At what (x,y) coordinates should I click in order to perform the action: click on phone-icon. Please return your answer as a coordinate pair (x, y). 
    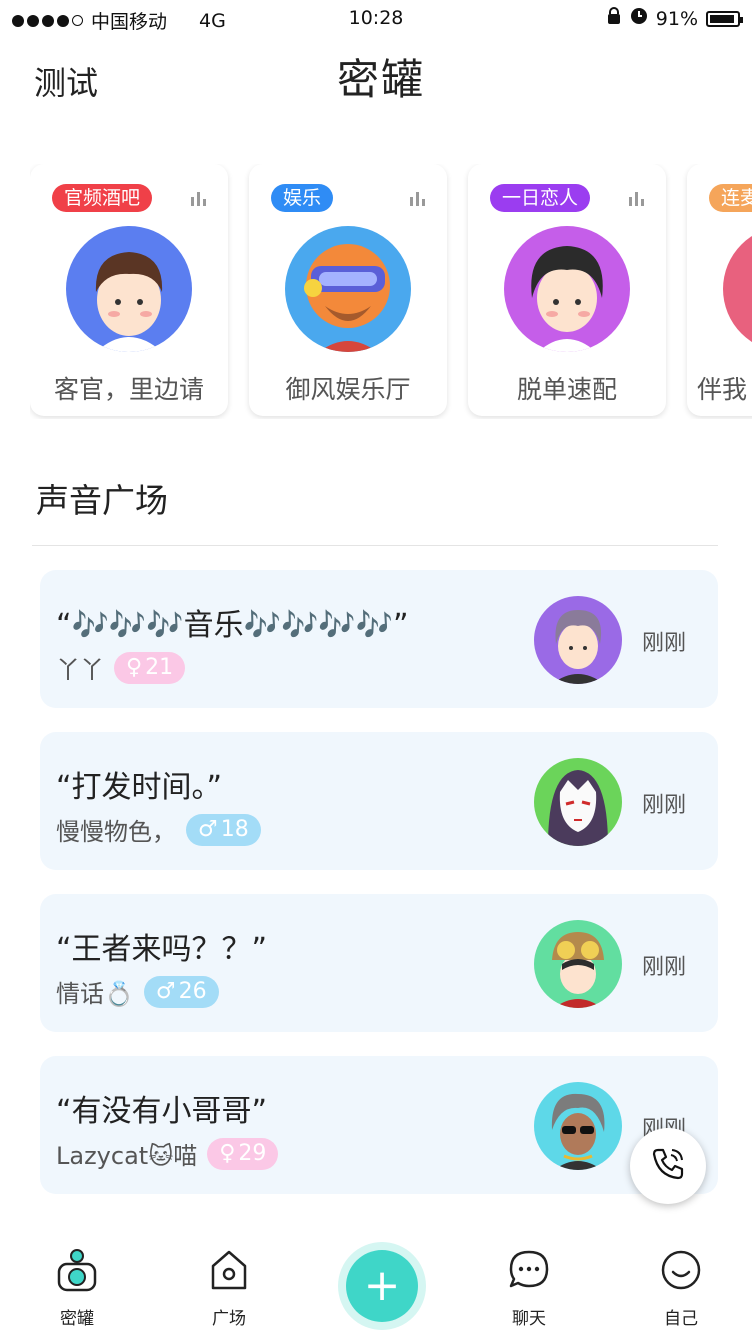
    Looking at the image, I should click on (668, 1166).